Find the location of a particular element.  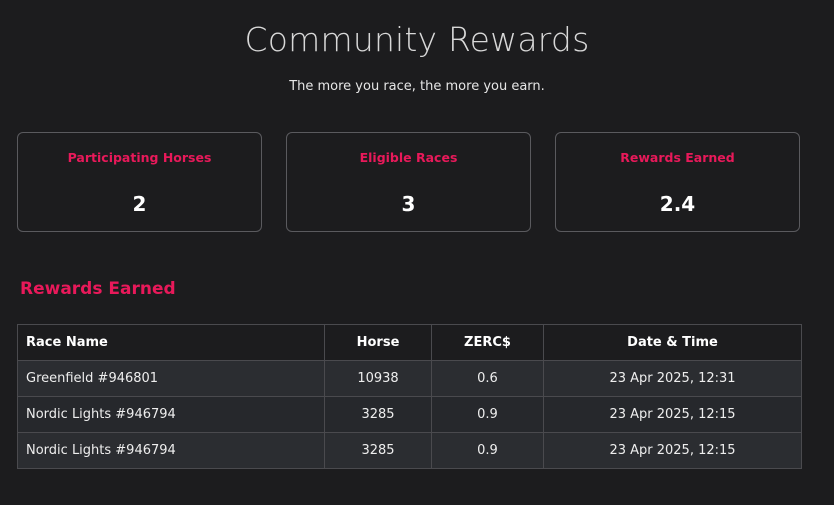

stat-label: Eligible Races is located at coordinates (408, 157).